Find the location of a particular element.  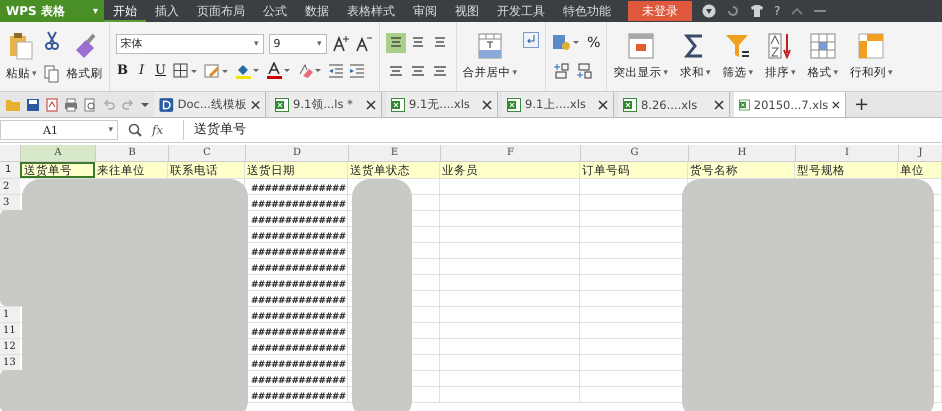

rows-columns-icon is located at coordinates (871, 46).